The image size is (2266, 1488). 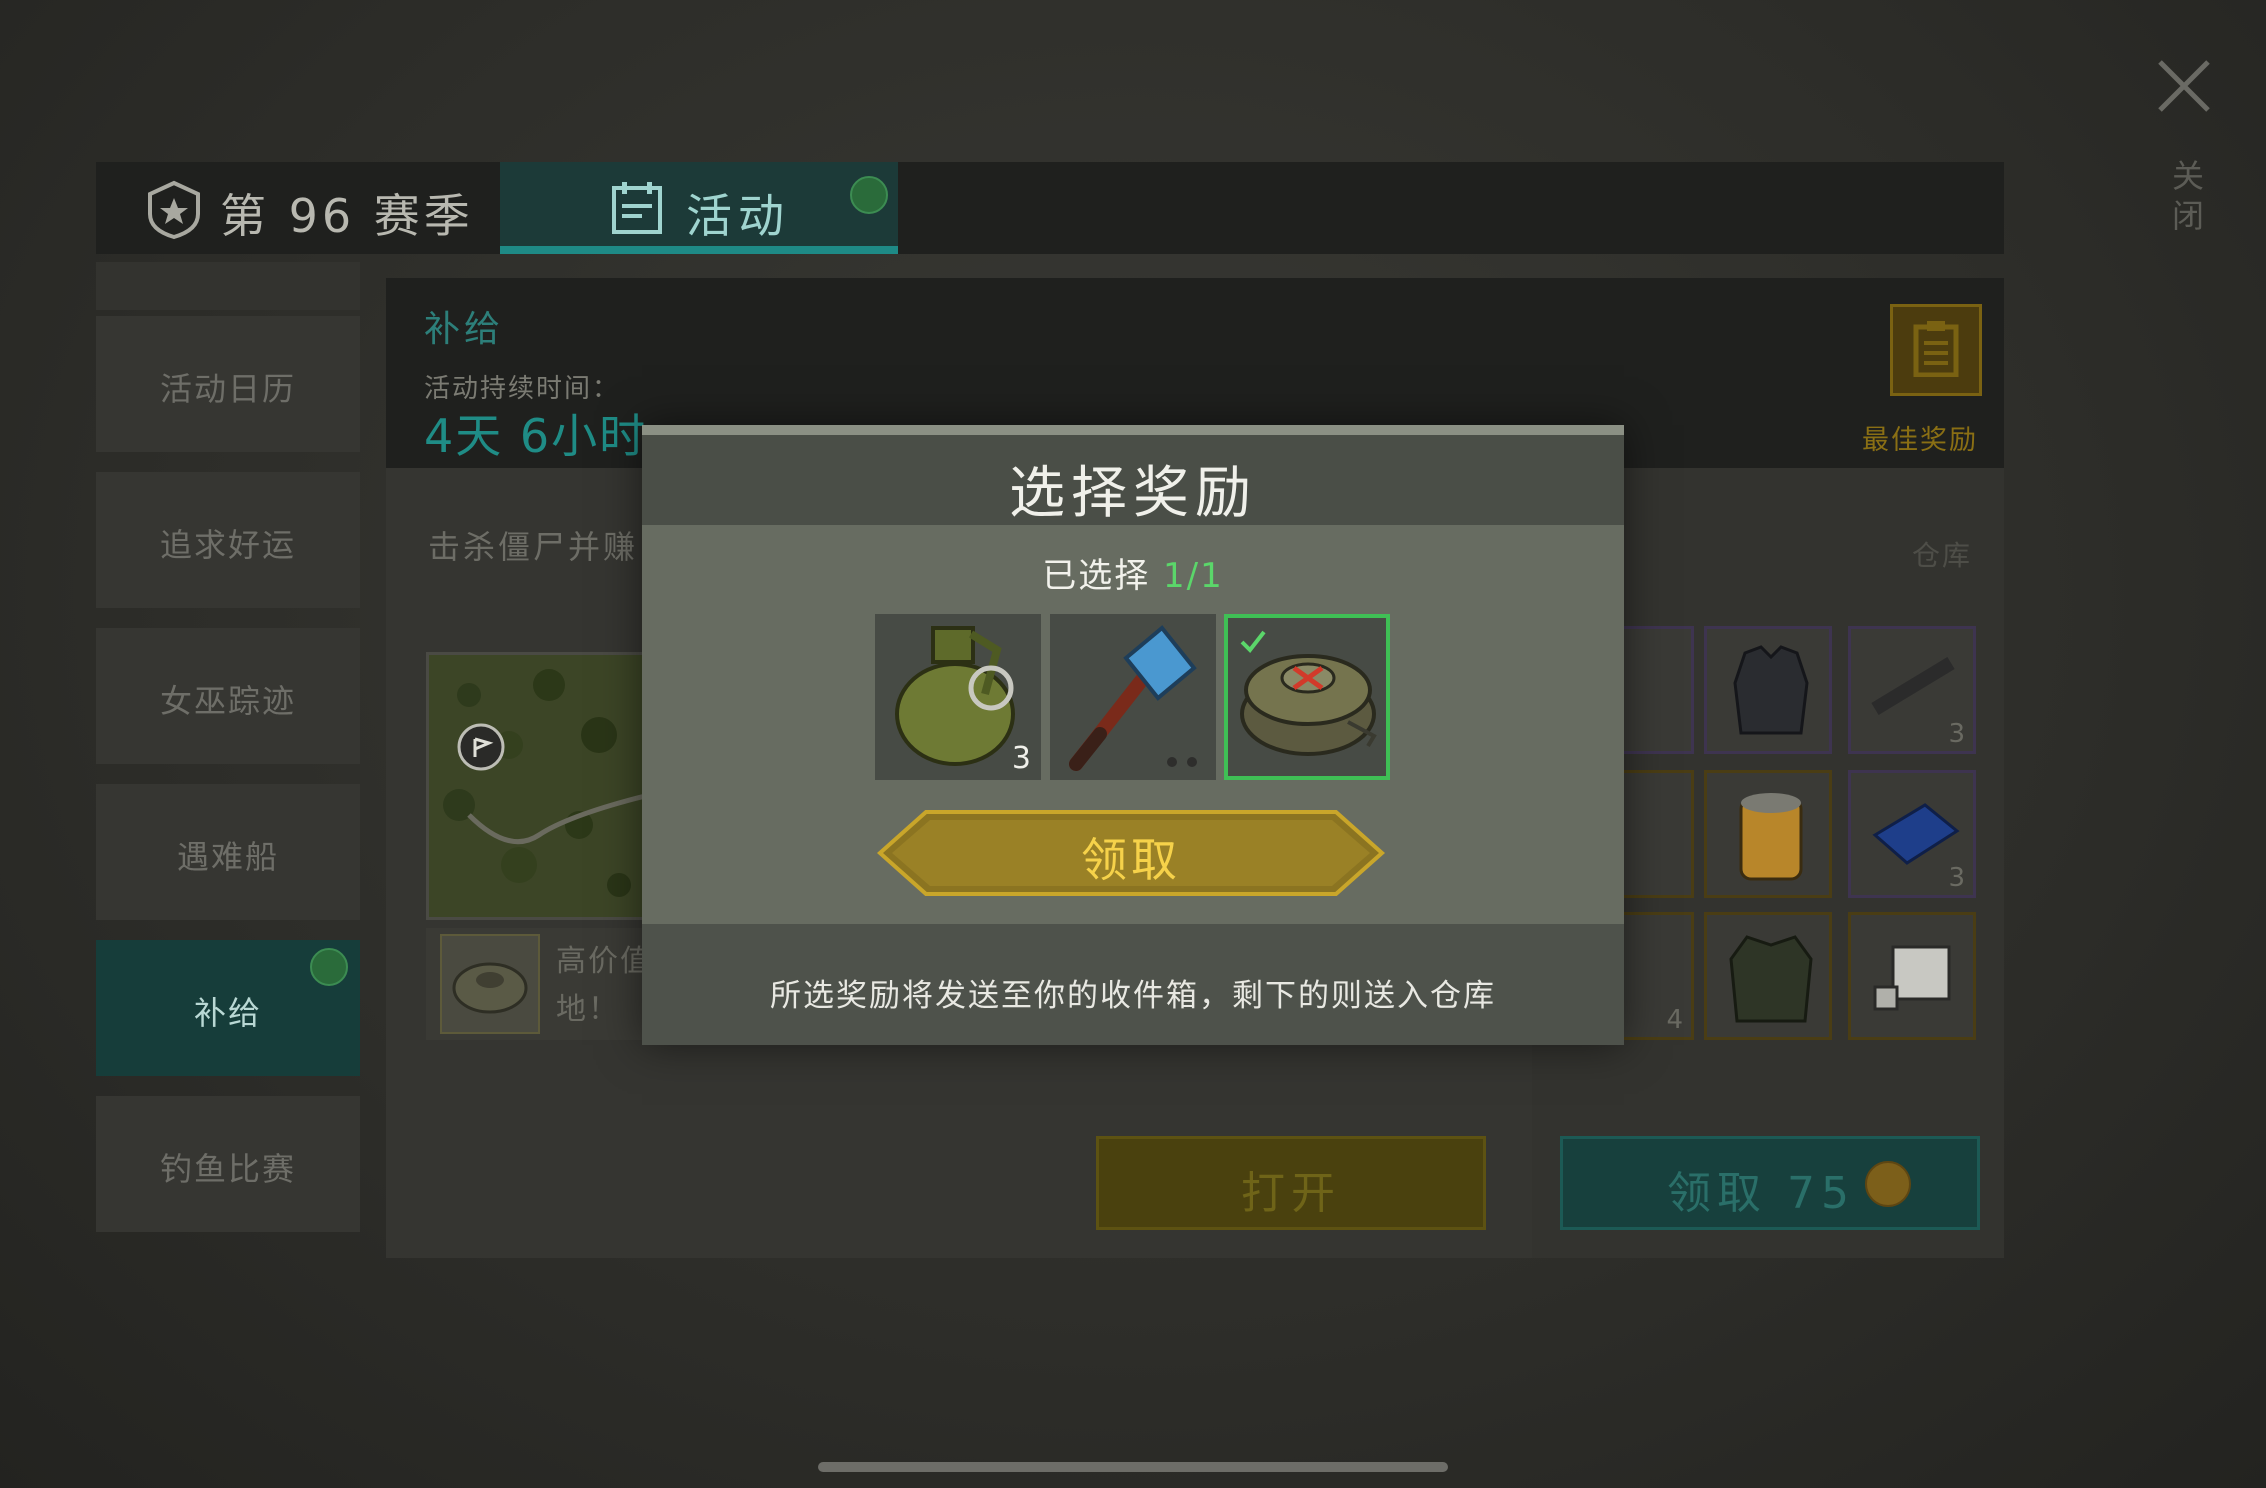 I want to click on pipe-icon, so click(x=1913, y=686).